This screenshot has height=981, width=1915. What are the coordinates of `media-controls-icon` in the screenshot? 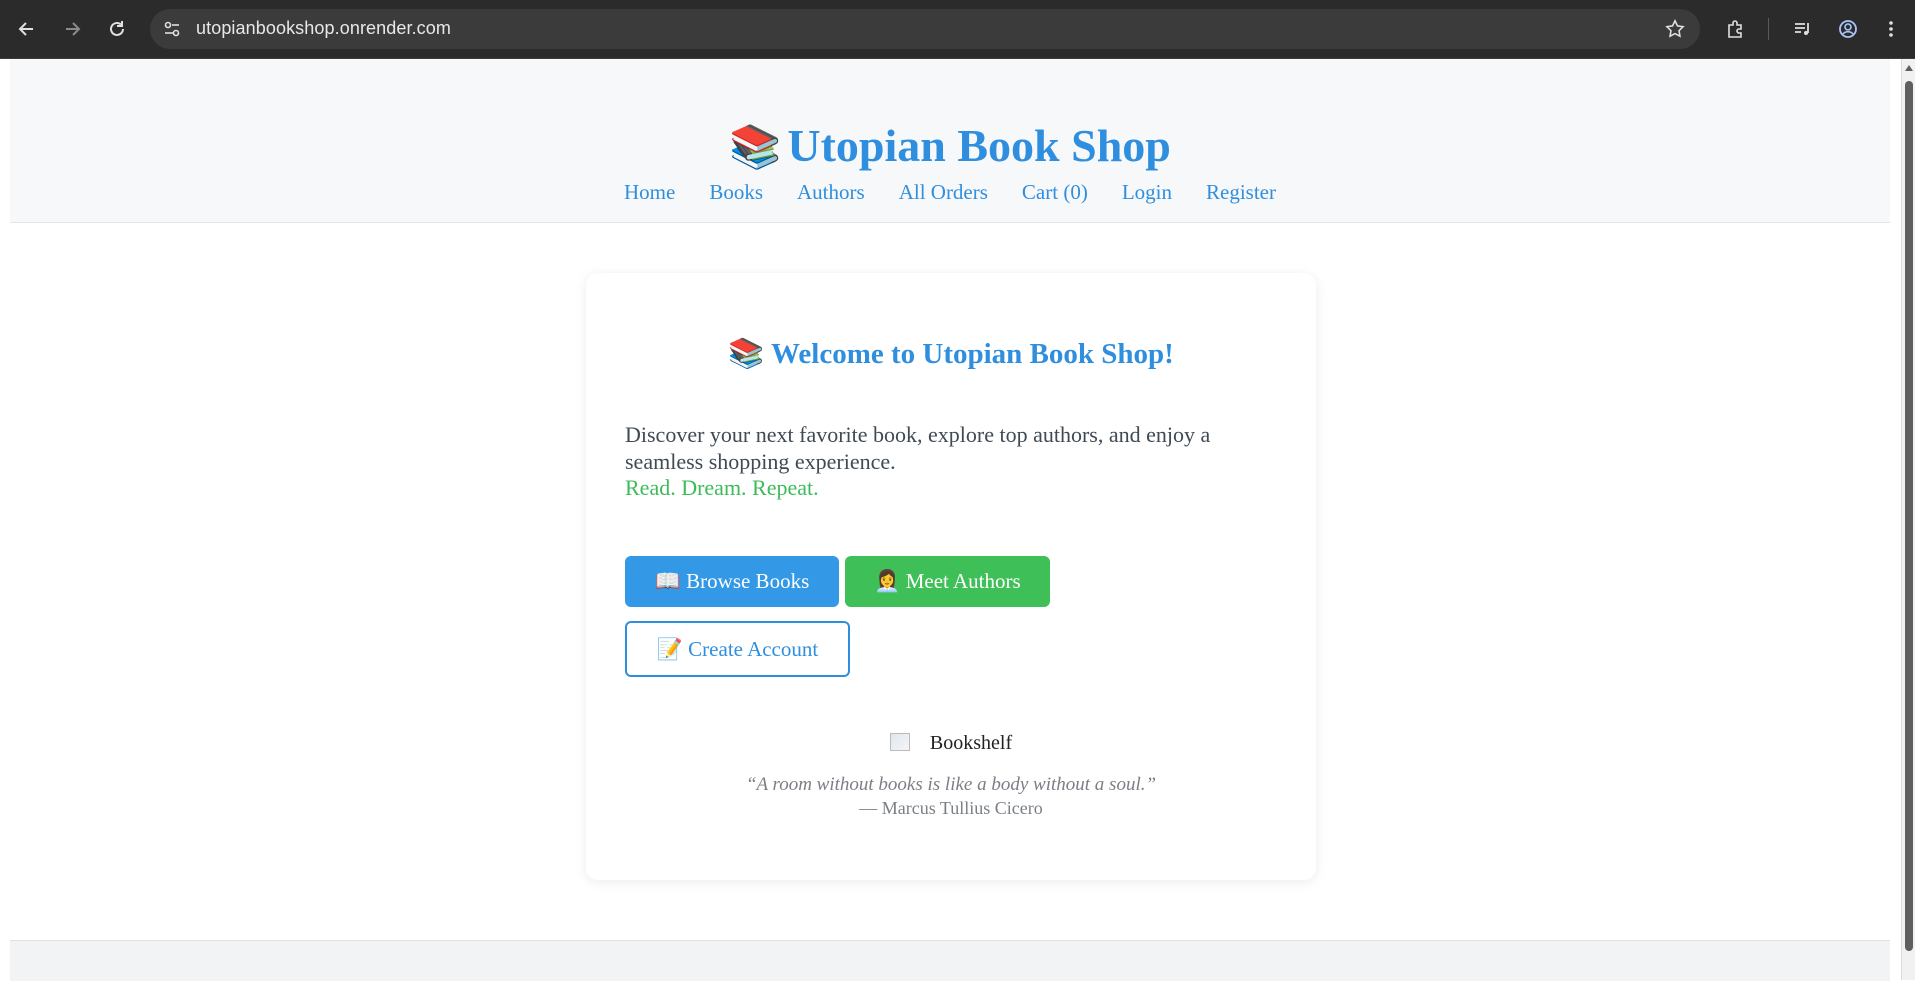 It's located at (1802, 29).